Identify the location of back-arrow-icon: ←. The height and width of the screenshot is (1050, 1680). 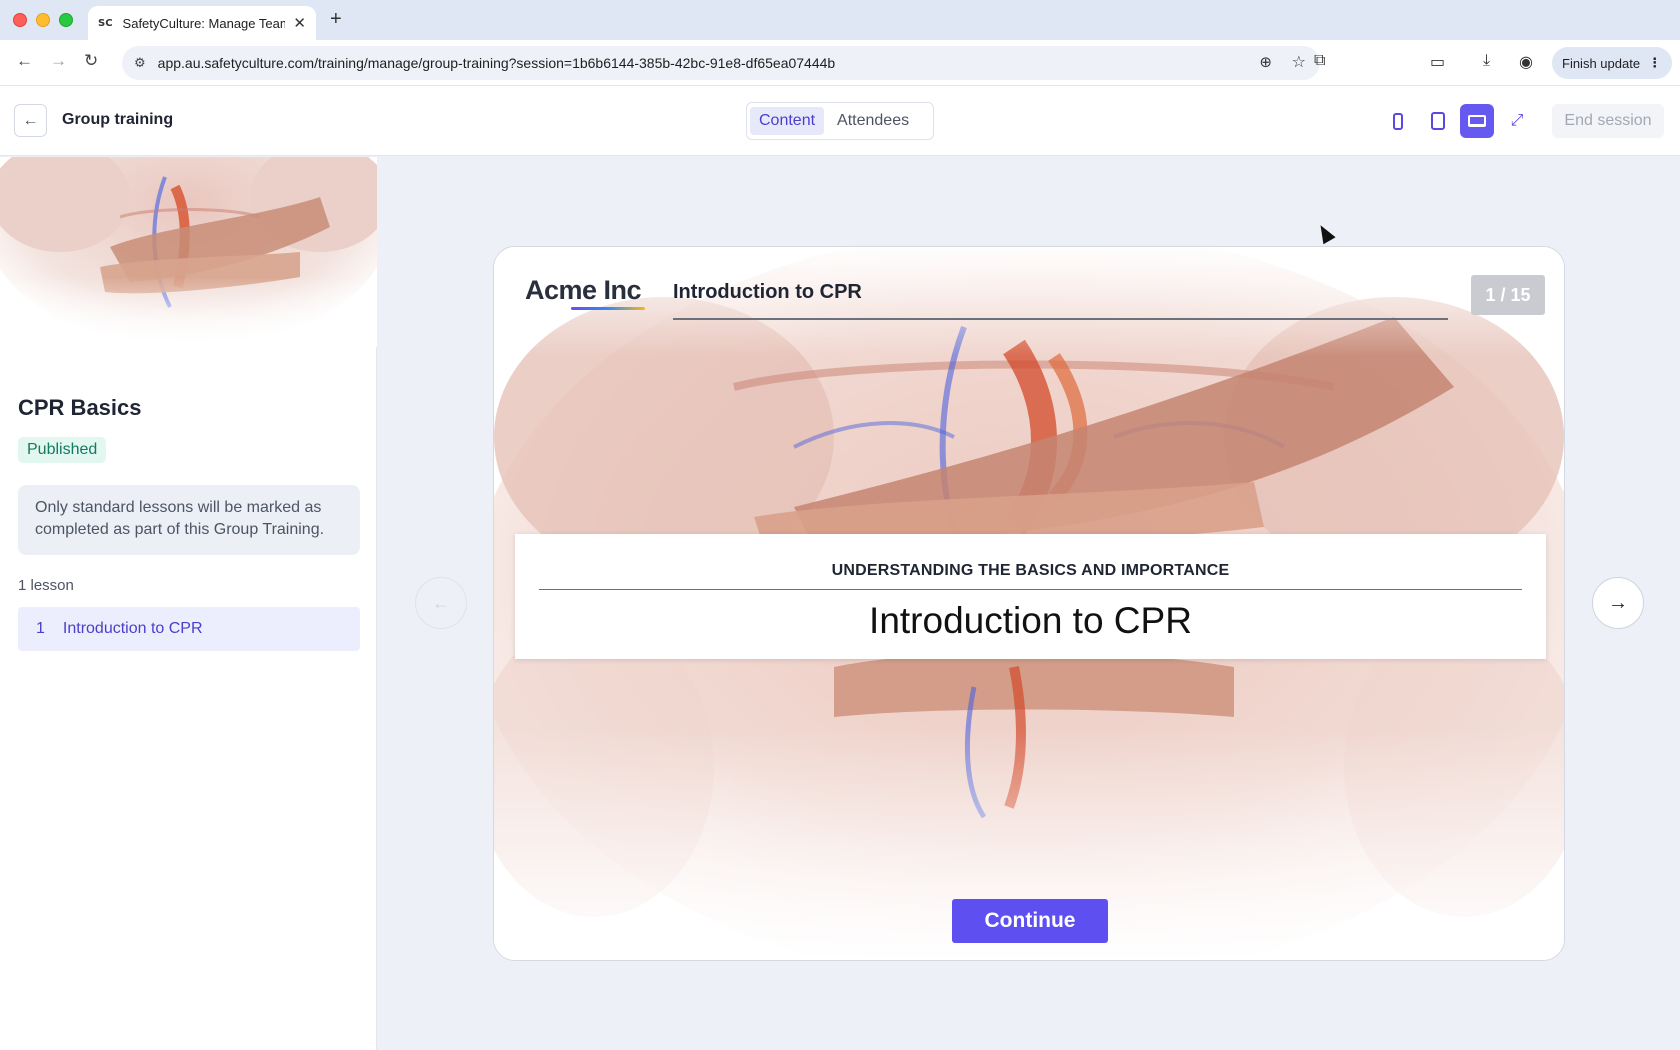
(24, 61).